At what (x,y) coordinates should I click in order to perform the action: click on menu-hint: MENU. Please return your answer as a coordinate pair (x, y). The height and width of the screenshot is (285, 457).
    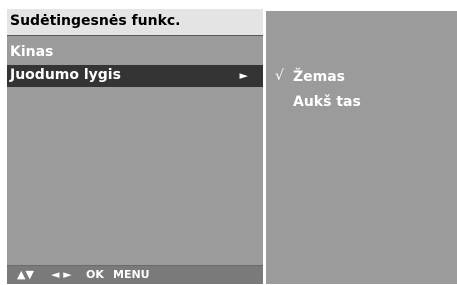
    Looking at the image, I should click on (131, 274).